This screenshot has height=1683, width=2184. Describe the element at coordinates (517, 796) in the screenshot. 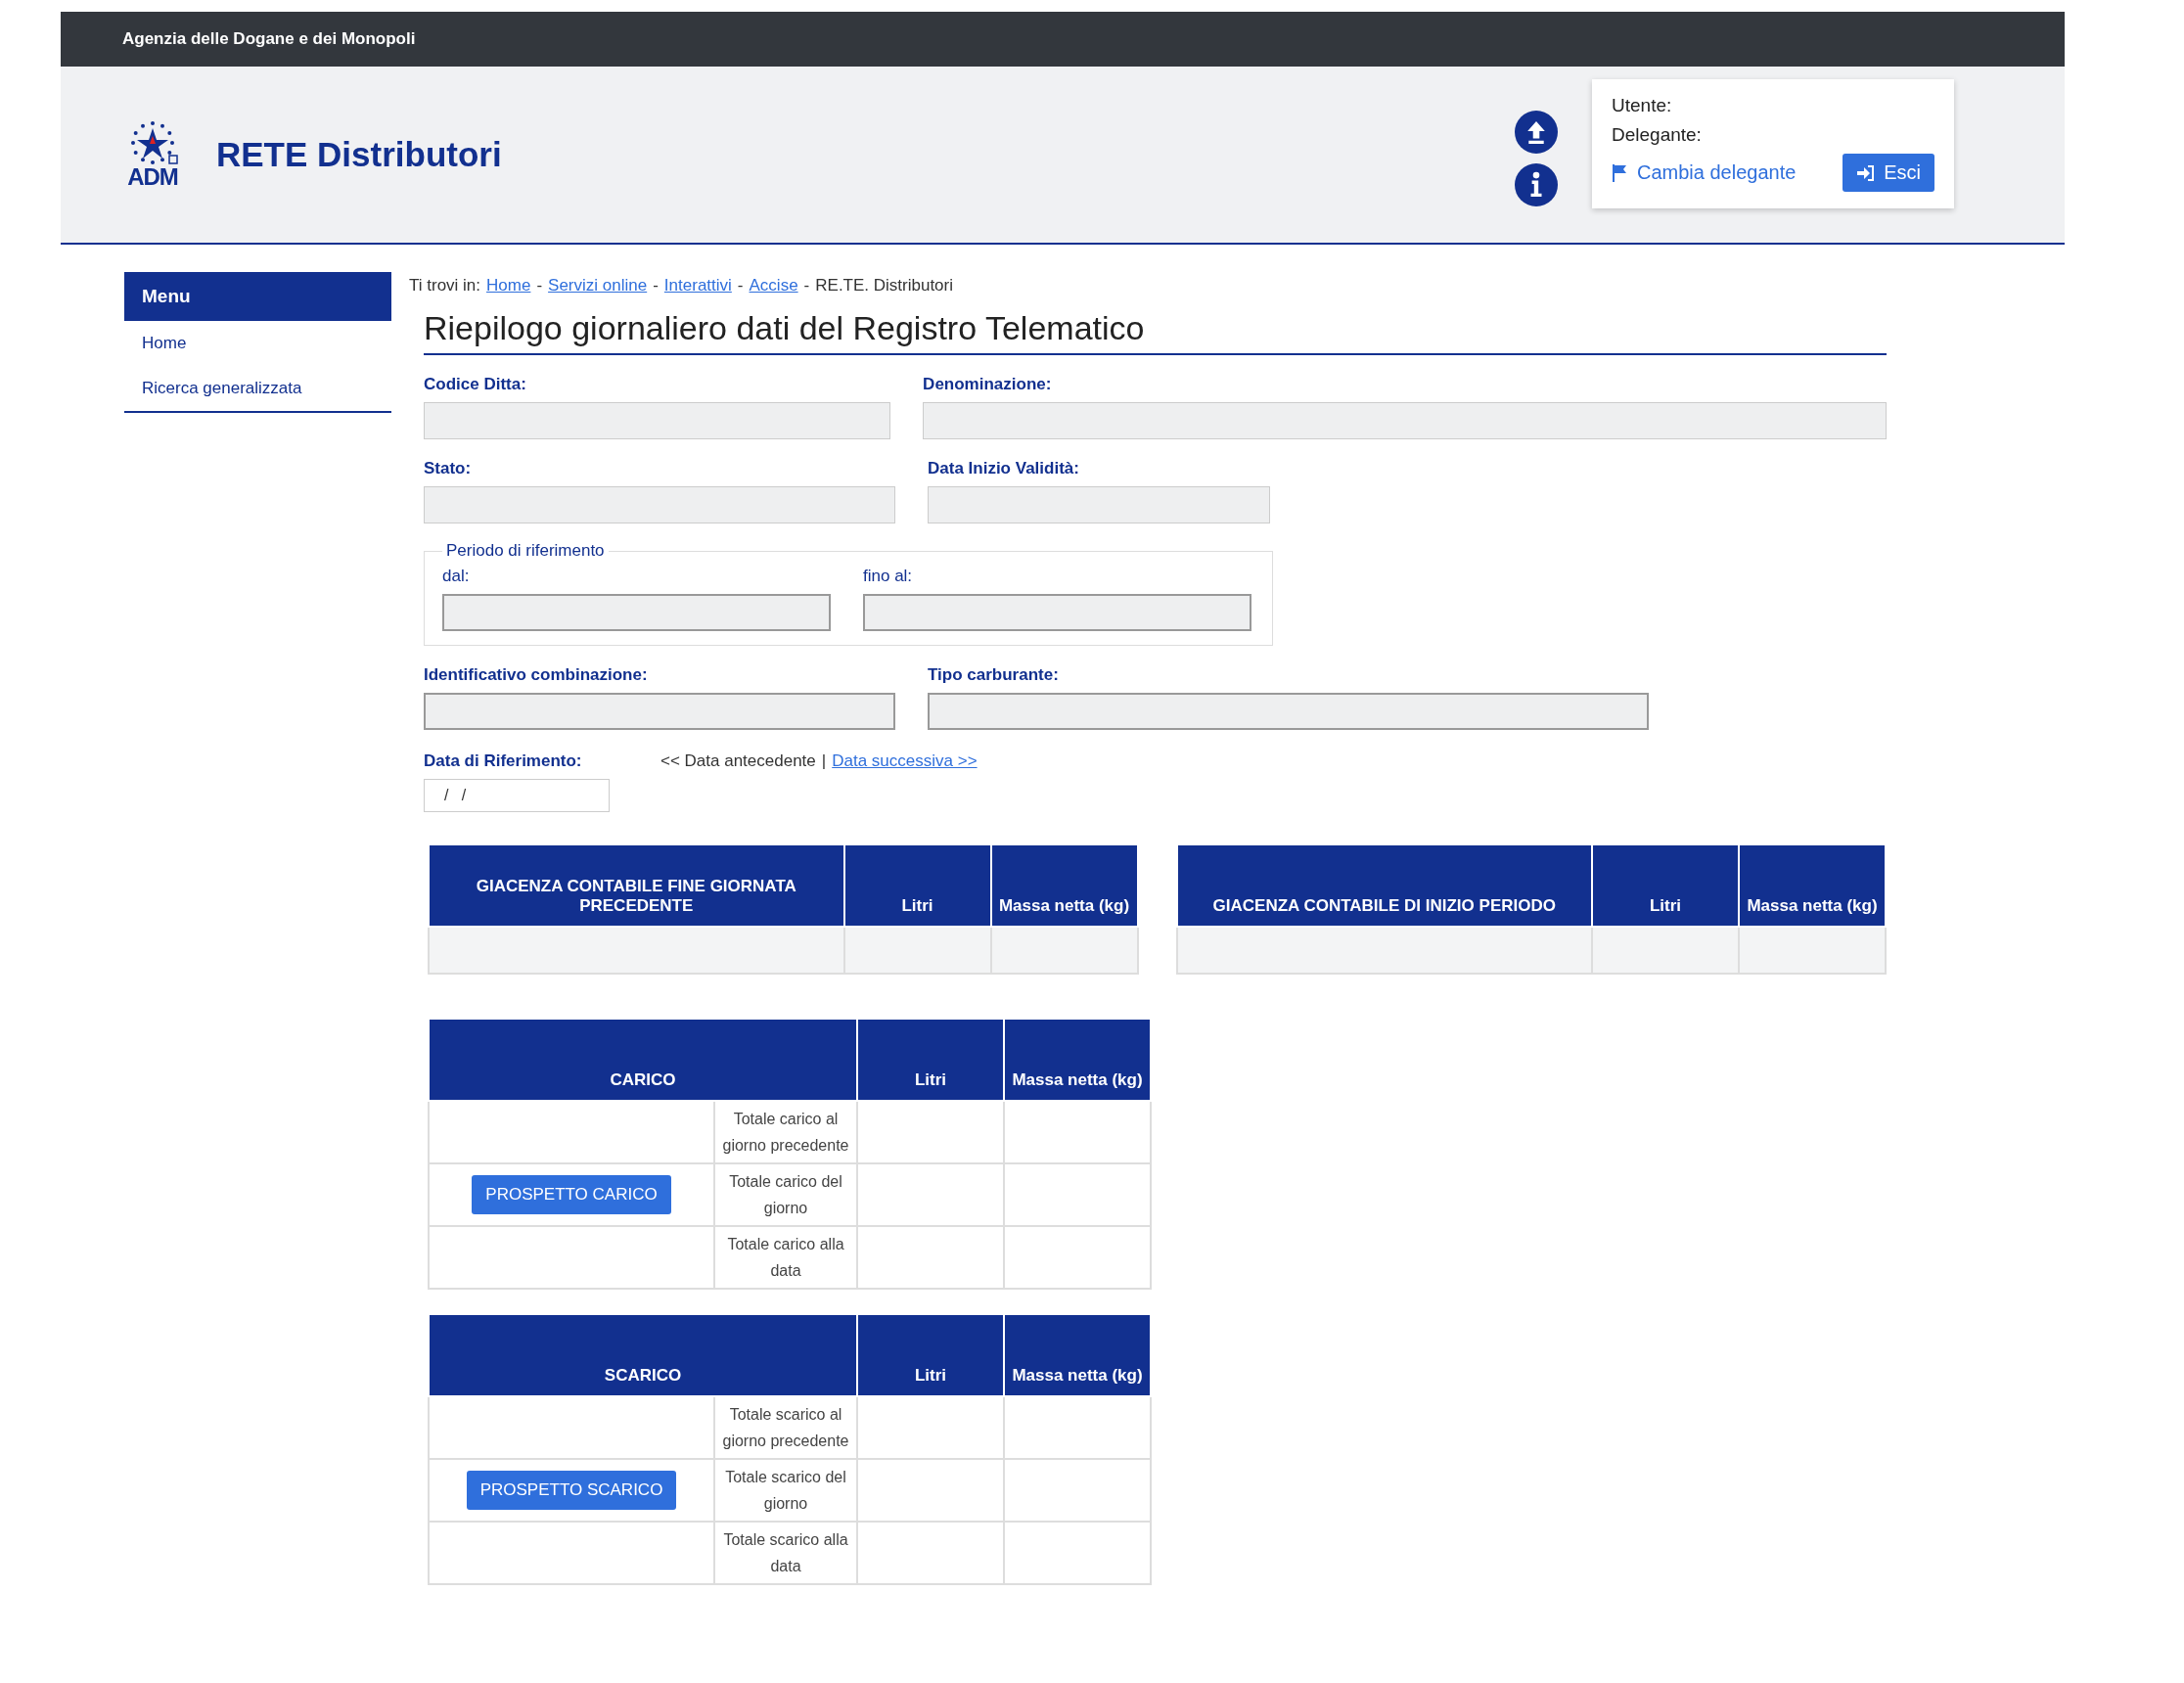

I see `date-field: / /` at that location.